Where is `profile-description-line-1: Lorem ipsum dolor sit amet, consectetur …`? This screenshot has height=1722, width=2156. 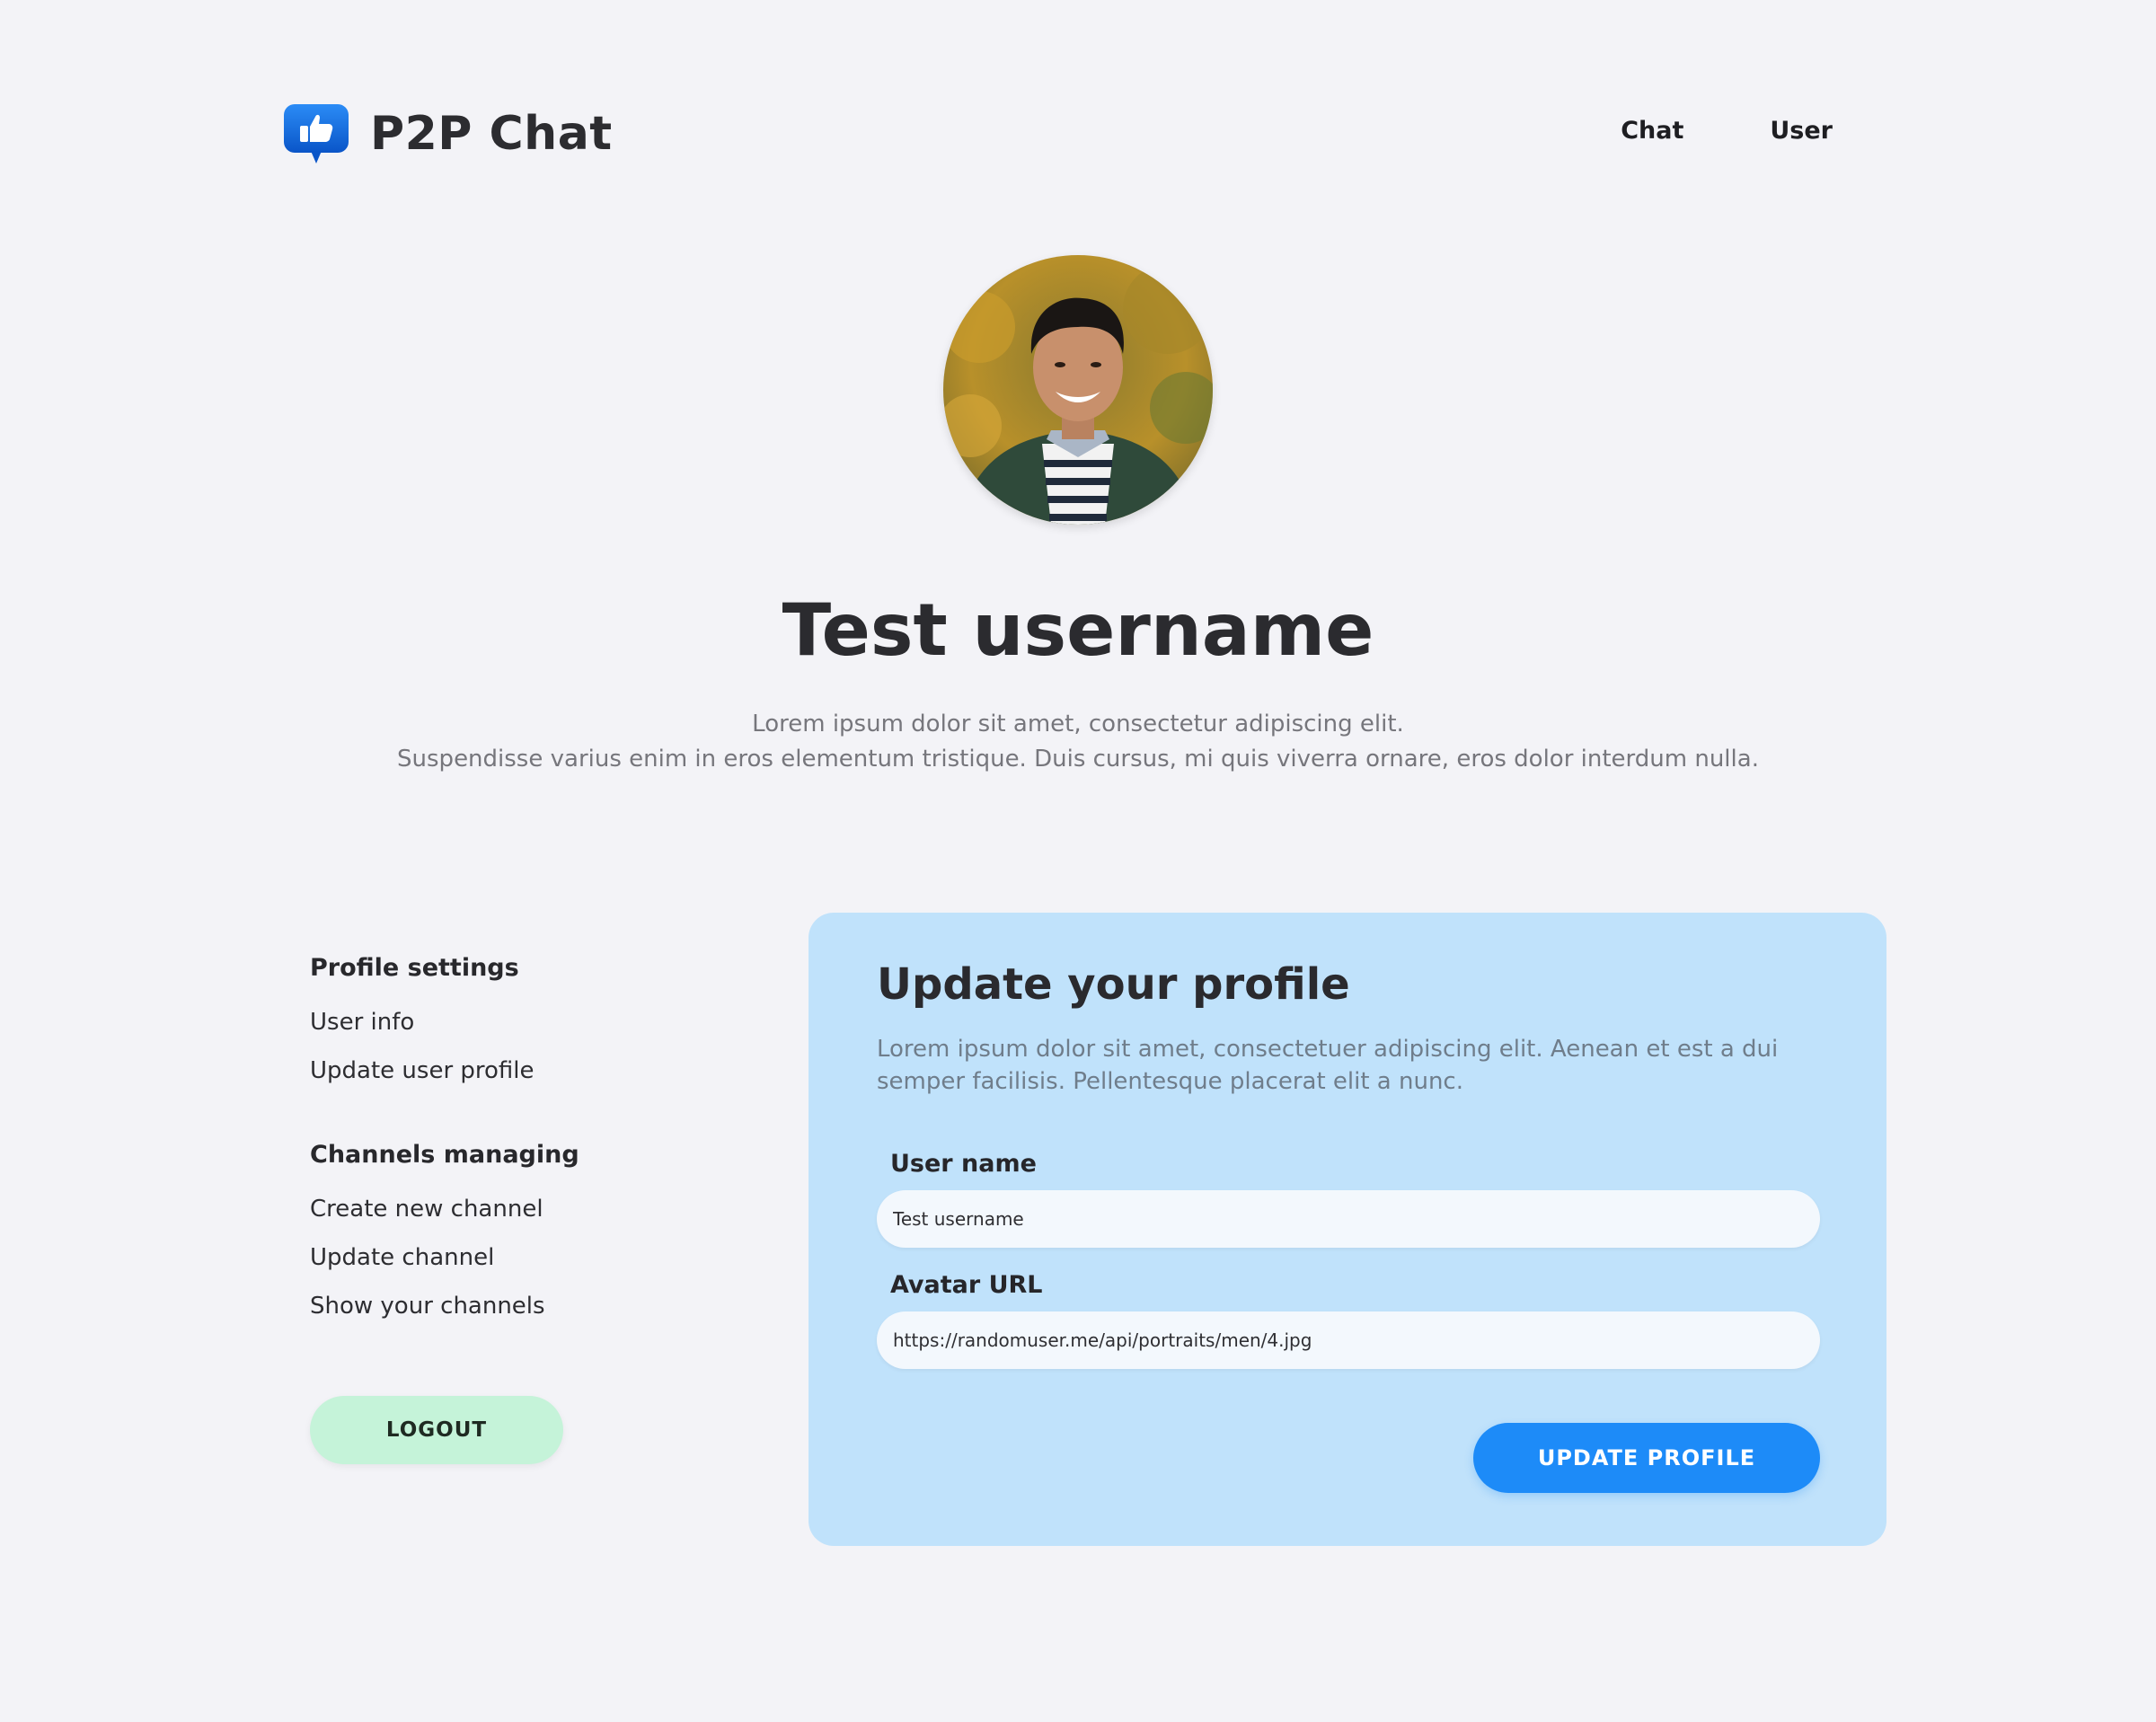
profile-description-line-1: Lorem ipsum dolor sit amet, consectetur … is located at coordinates (1078, 724).